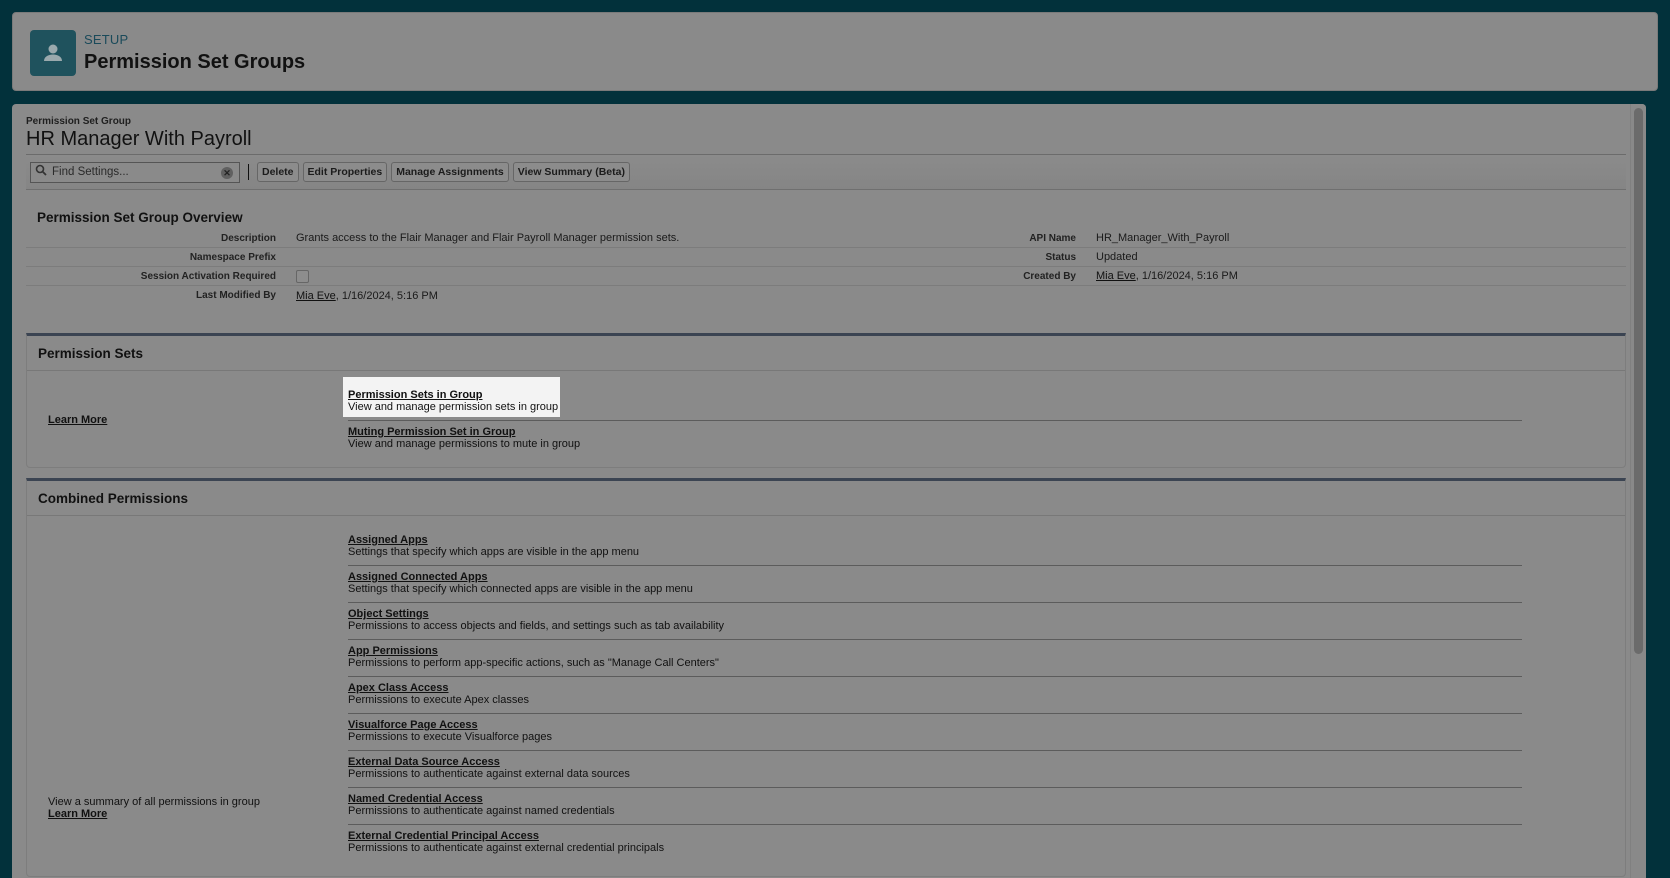 Image resolution: width=1670 pixels, height=878 pixels. What do you see at coordinates (1060, 257) in the screenshot?
I see `field-label: Status` at bounding box center [1060, 257].